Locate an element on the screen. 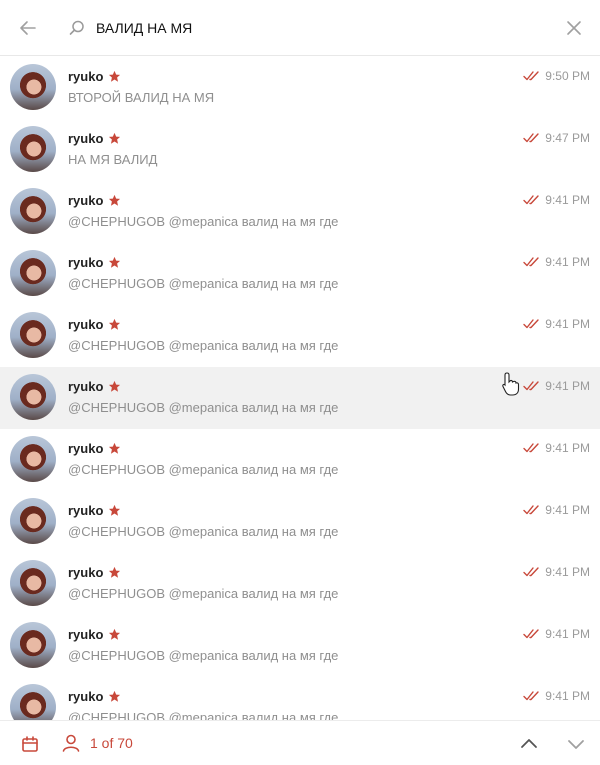 The image size is (600, 765). close-icon is located at coordinates (574, 28).